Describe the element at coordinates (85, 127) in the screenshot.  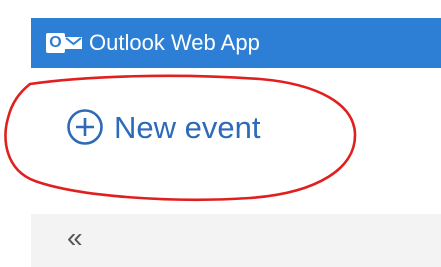
I see `plus-circle-icon` at that location.